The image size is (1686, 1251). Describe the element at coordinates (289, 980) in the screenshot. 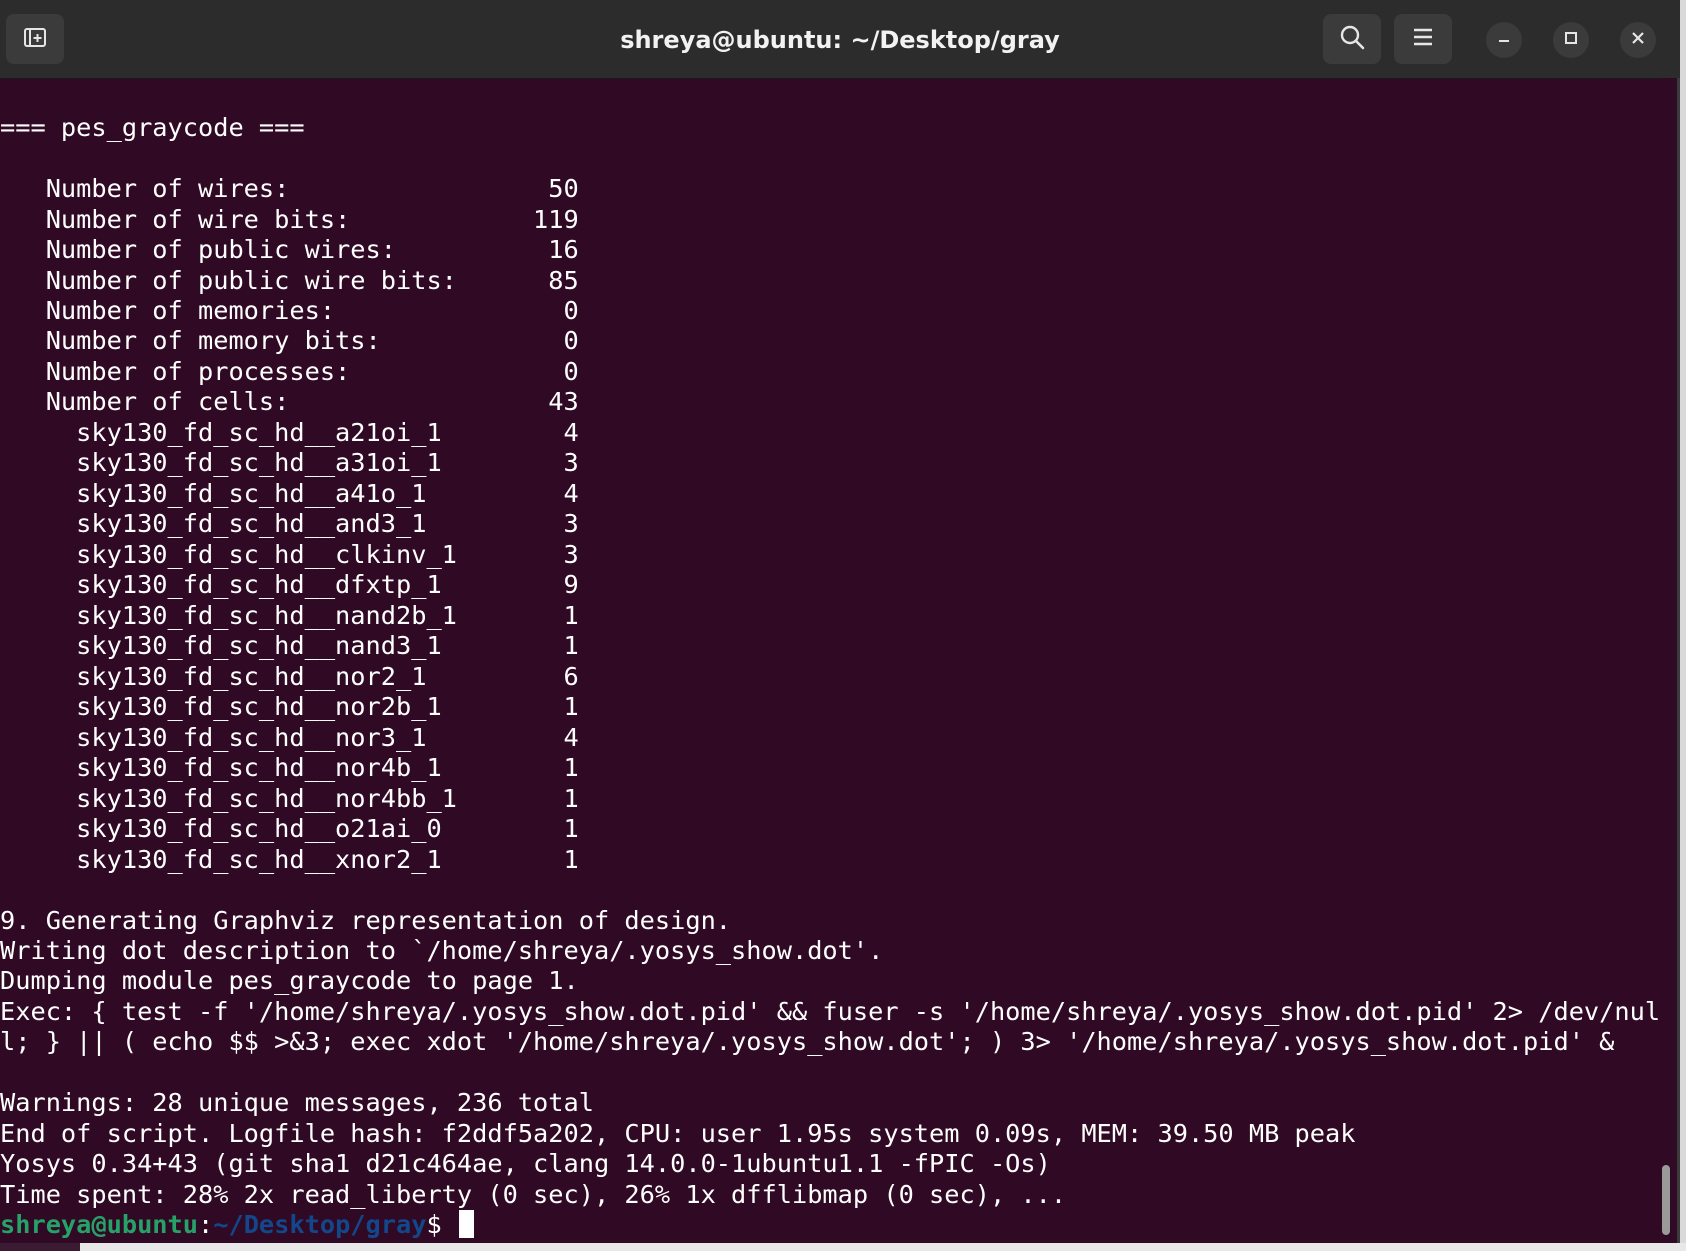

I see `output-line: Dumping module pes_graycode to page 1.` at that location.